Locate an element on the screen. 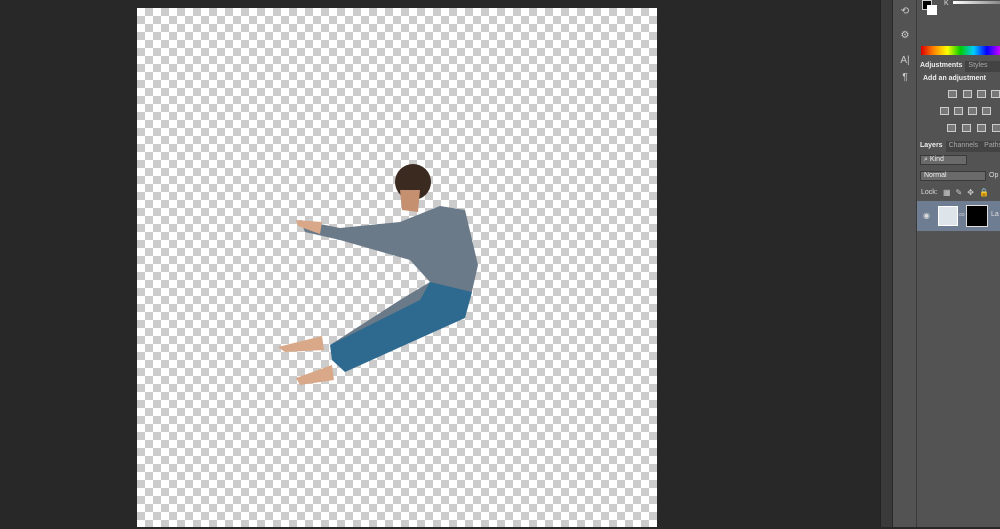 The image size is (1000, 529). layers-tabs: Layers Channels Paths is located at coordinates (958, 146).